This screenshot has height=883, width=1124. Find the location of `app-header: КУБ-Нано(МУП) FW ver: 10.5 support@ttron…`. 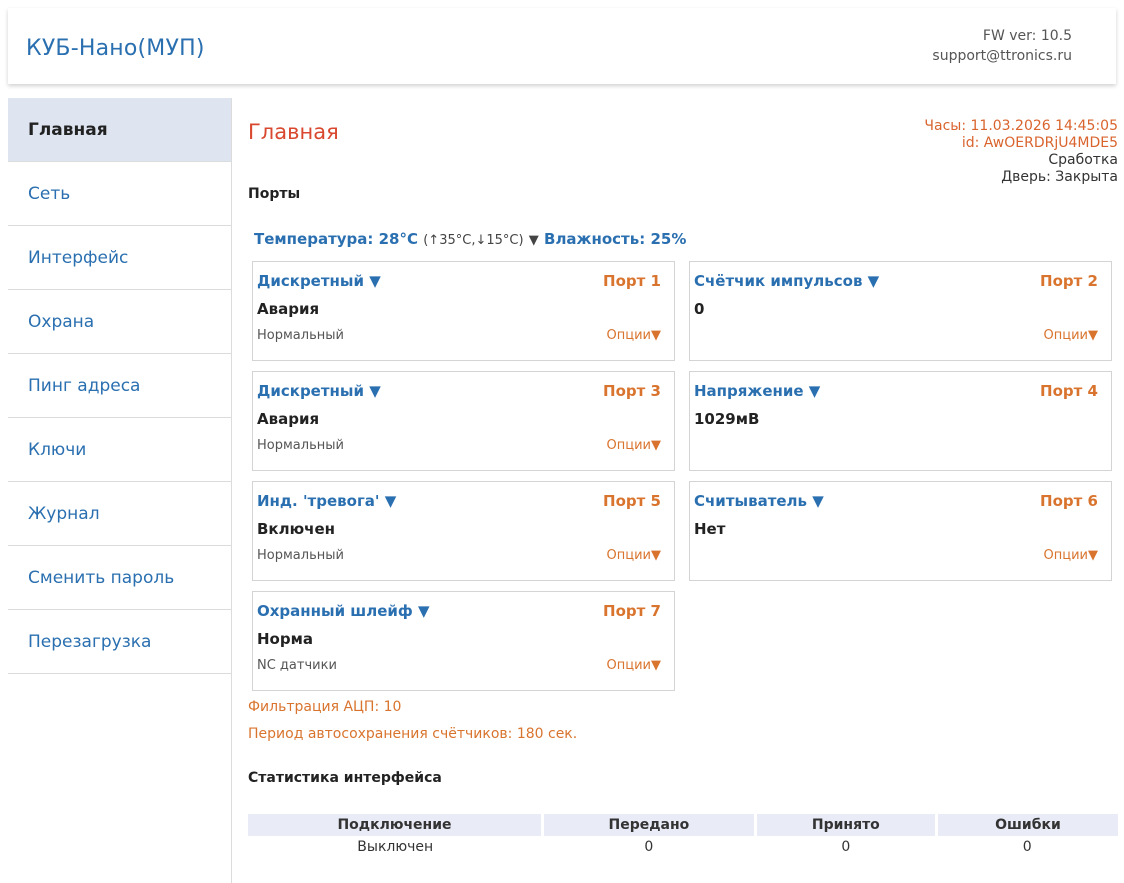

app-header: КУБ-Нано(МУП) FW ver: 10.5 support@ttron… is located at coordinates (562, 46).